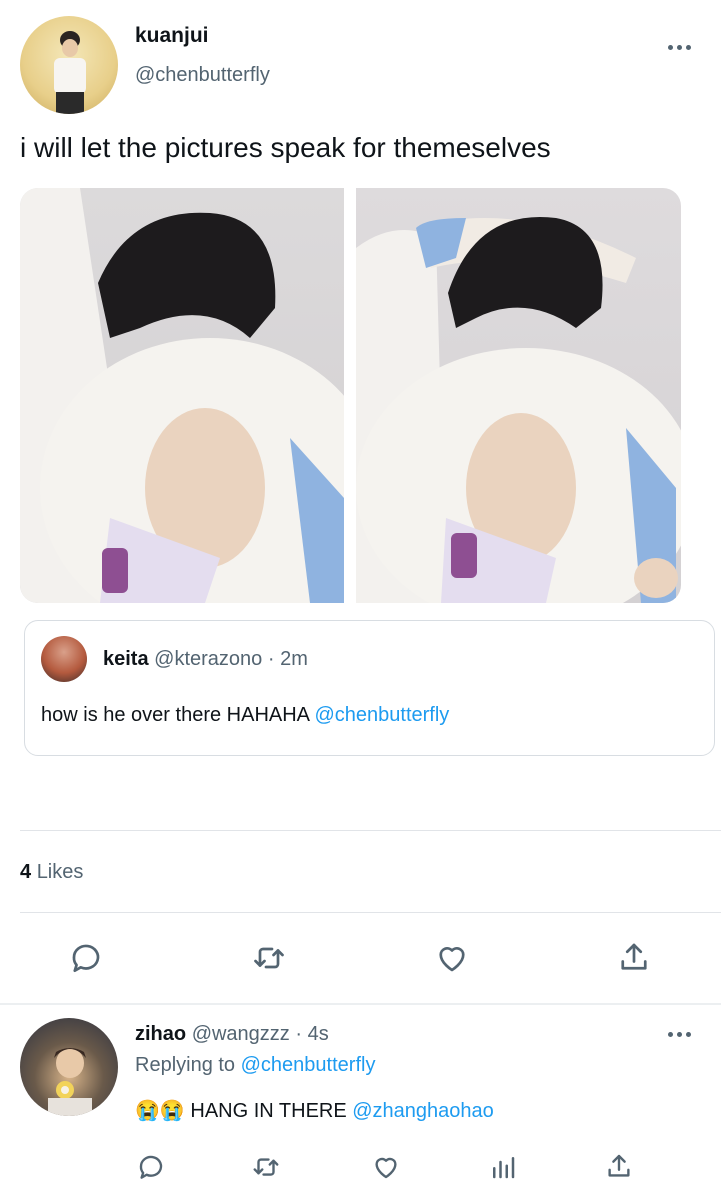 This screenshot has width=721, height=1200. Describe the element at coordinates (64, 659) in the screenshot. I see `quoted-author-avatar` at that location.